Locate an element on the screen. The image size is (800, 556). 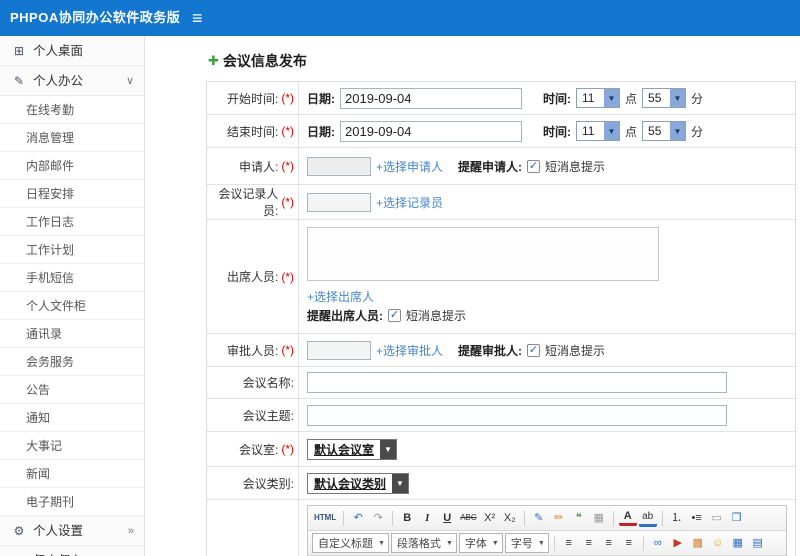
format-painter-button: ✏ is located at coordinates (559, 518).